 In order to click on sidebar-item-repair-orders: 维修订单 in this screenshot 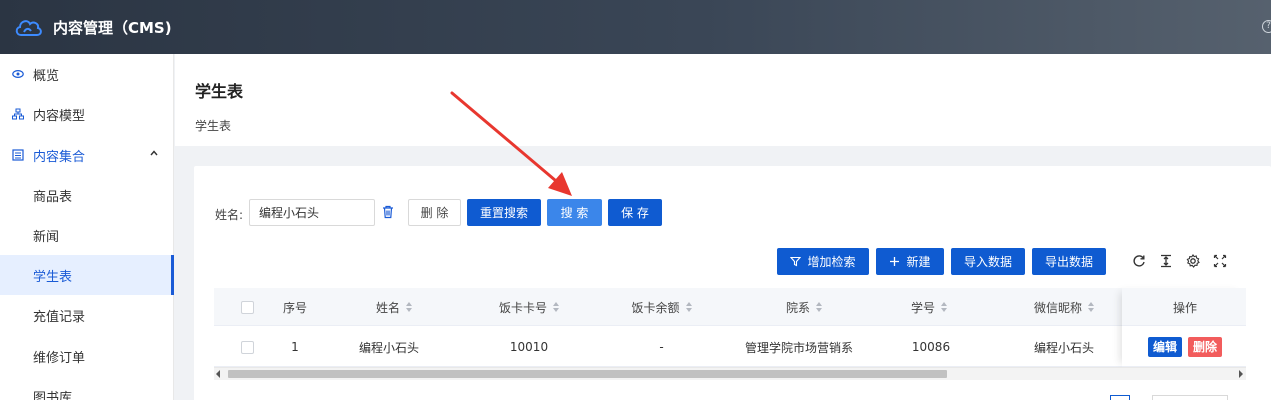, I will do `click(87, 356)`.